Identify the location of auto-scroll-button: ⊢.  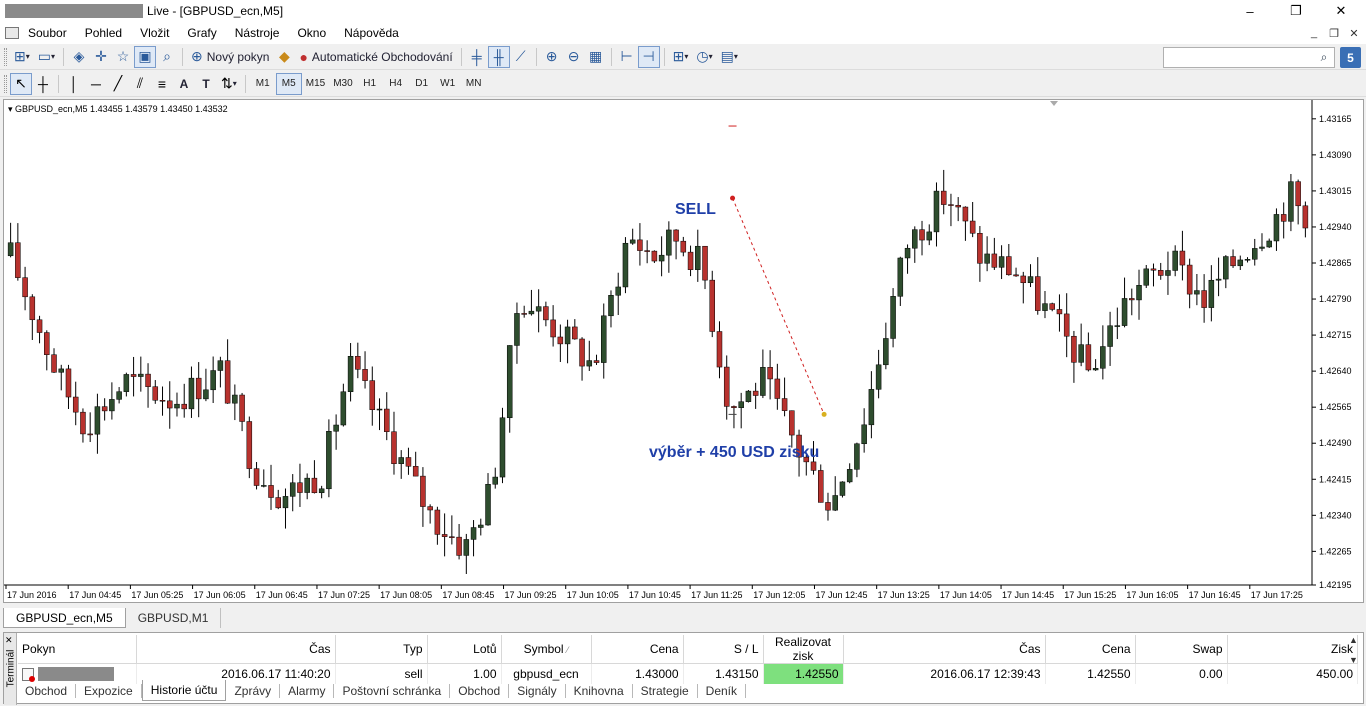
(627, 57).